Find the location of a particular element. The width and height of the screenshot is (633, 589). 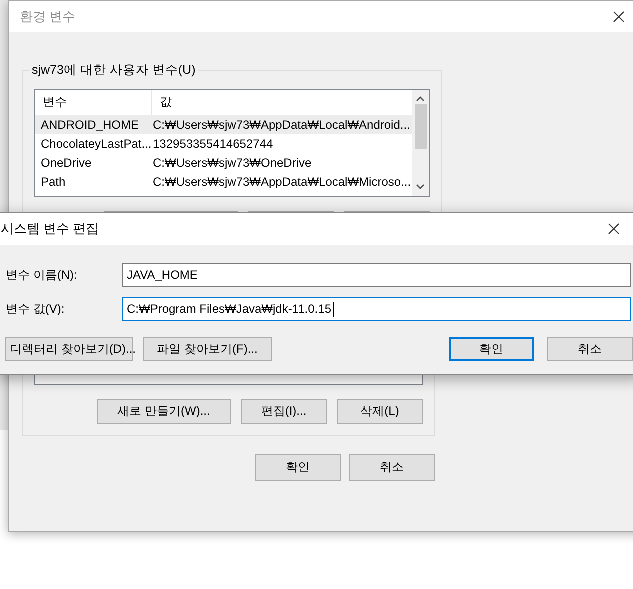

value-field: C:₩Program Files₩Java₩jdk-11.0.15 is located at coordinates (376, 309).